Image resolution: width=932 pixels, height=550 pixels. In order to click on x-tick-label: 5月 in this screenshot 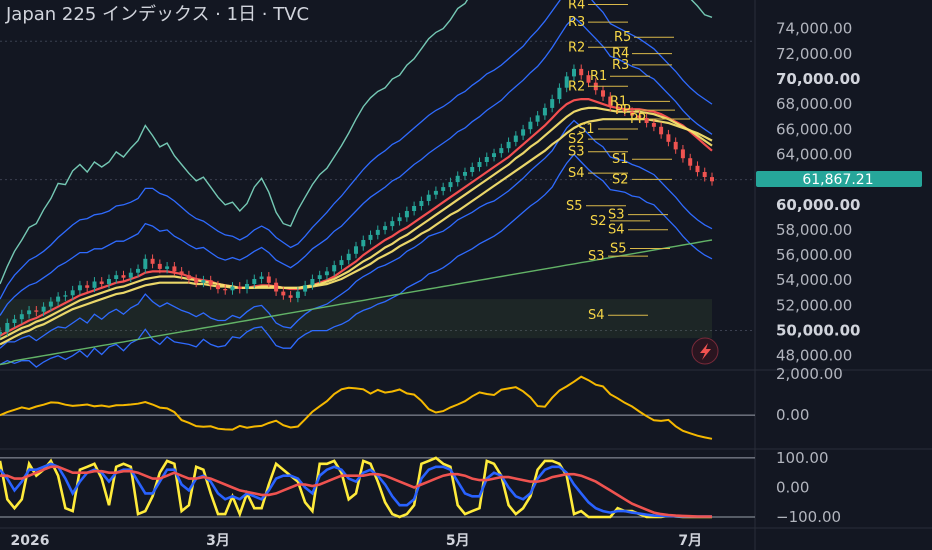, I will do `click(458, 541)`.